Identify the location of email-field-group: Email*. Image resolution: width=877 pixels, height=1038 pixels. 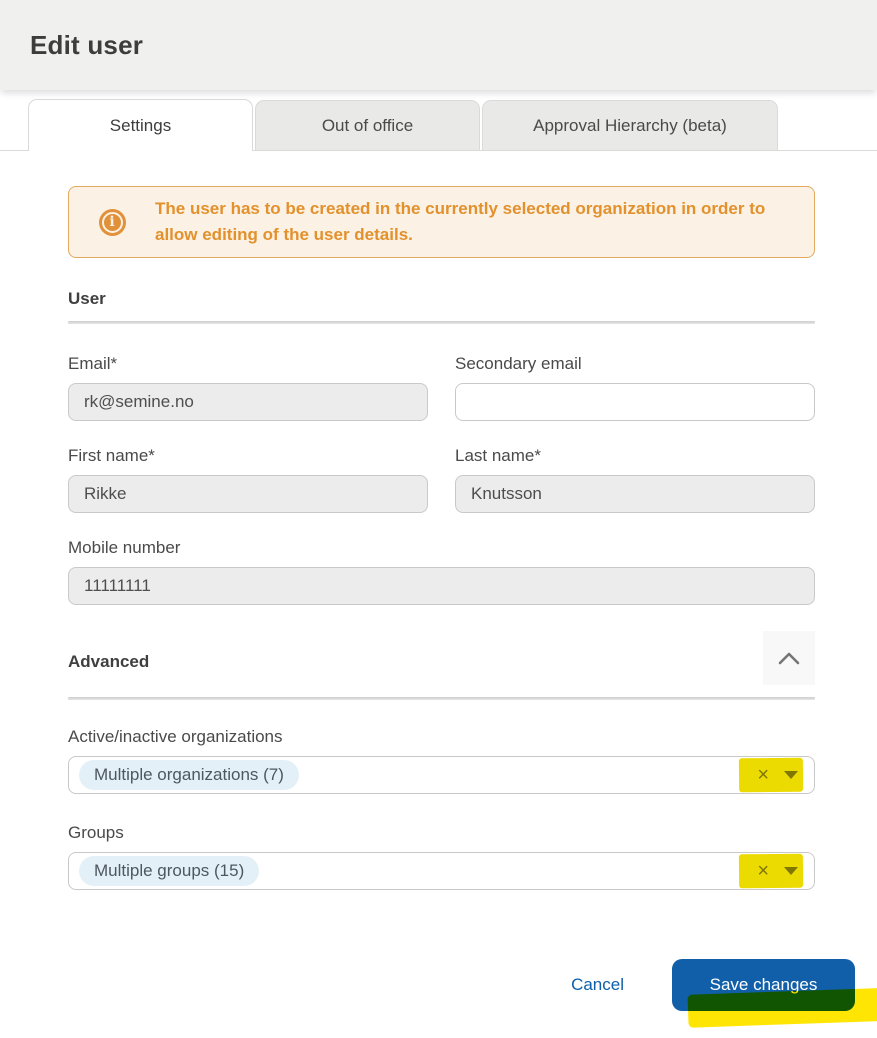
(248, 387).